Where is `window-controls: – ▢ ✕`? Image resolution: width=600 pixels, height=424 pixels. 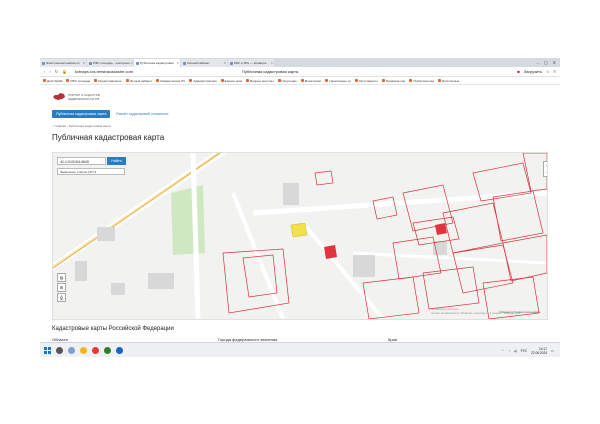
window-controls: – ▢ ✕ is located at coordinates (548, 62).